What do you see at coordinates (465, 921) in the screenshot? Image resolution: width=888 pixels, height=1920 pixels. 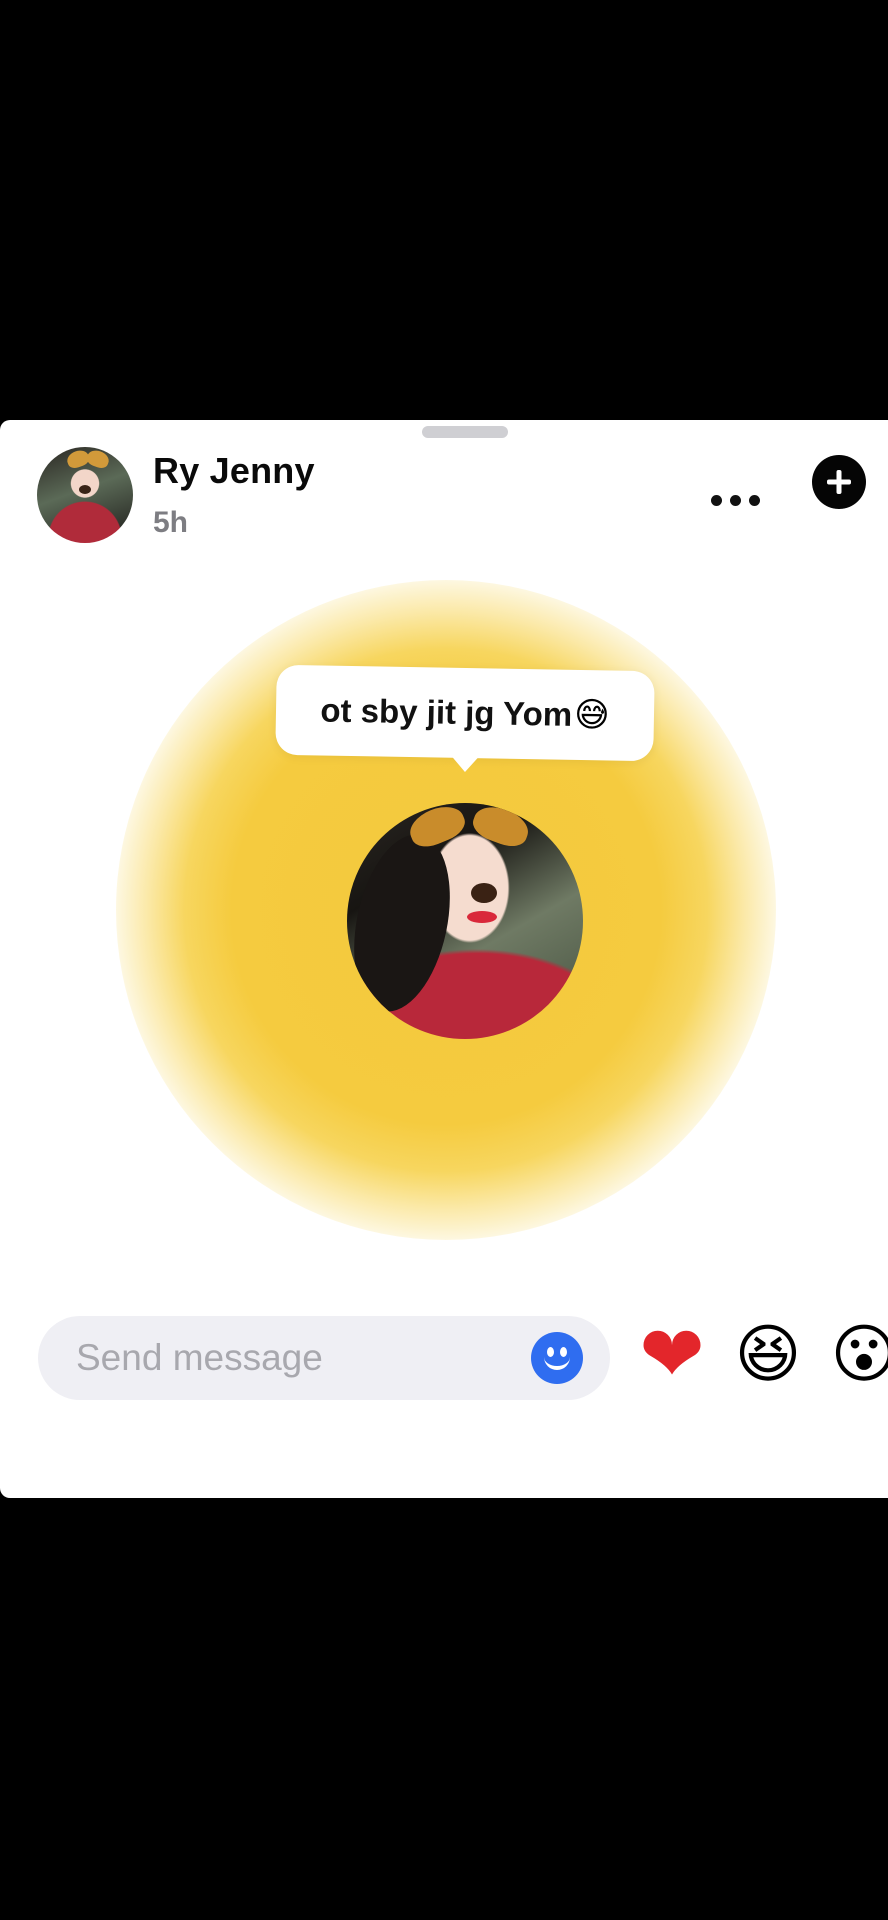 I see `note-avatar` at bounding box center [465, 921].